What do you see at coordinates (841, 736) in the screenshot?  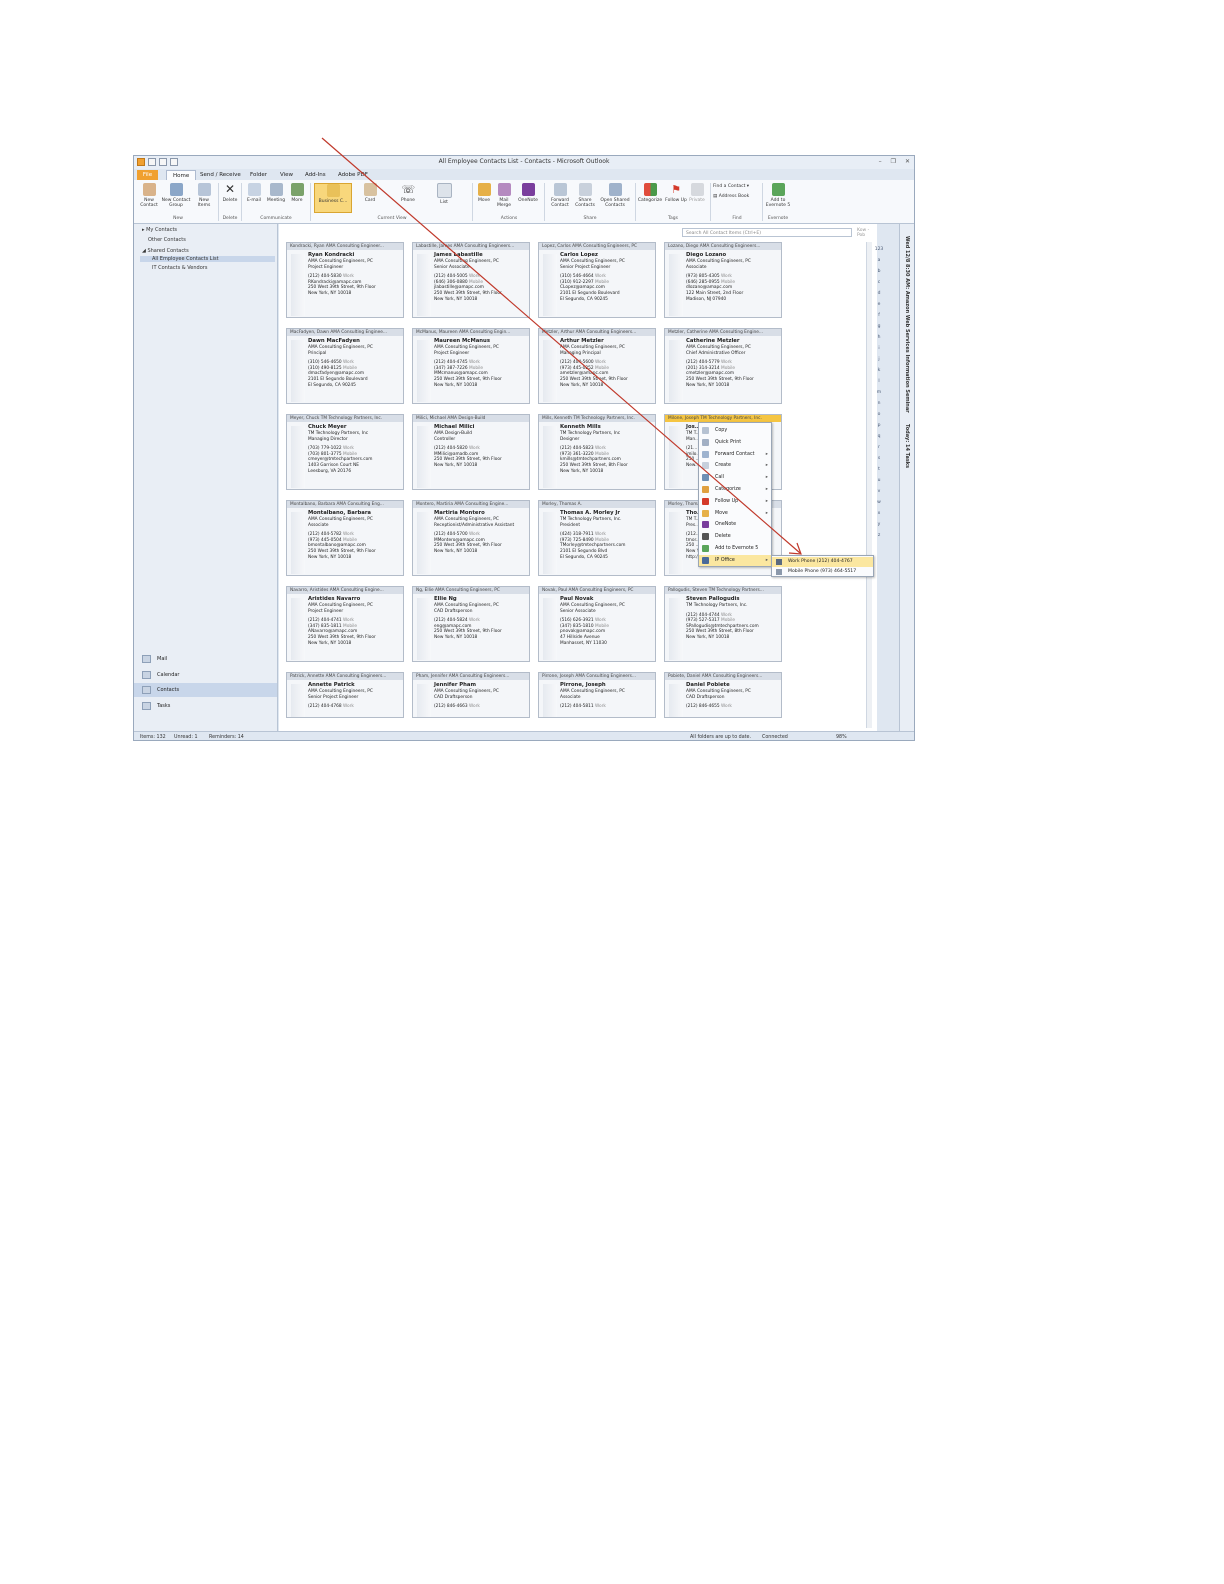 I see `status-zoom: 98%` at bounding box center [841, 736].